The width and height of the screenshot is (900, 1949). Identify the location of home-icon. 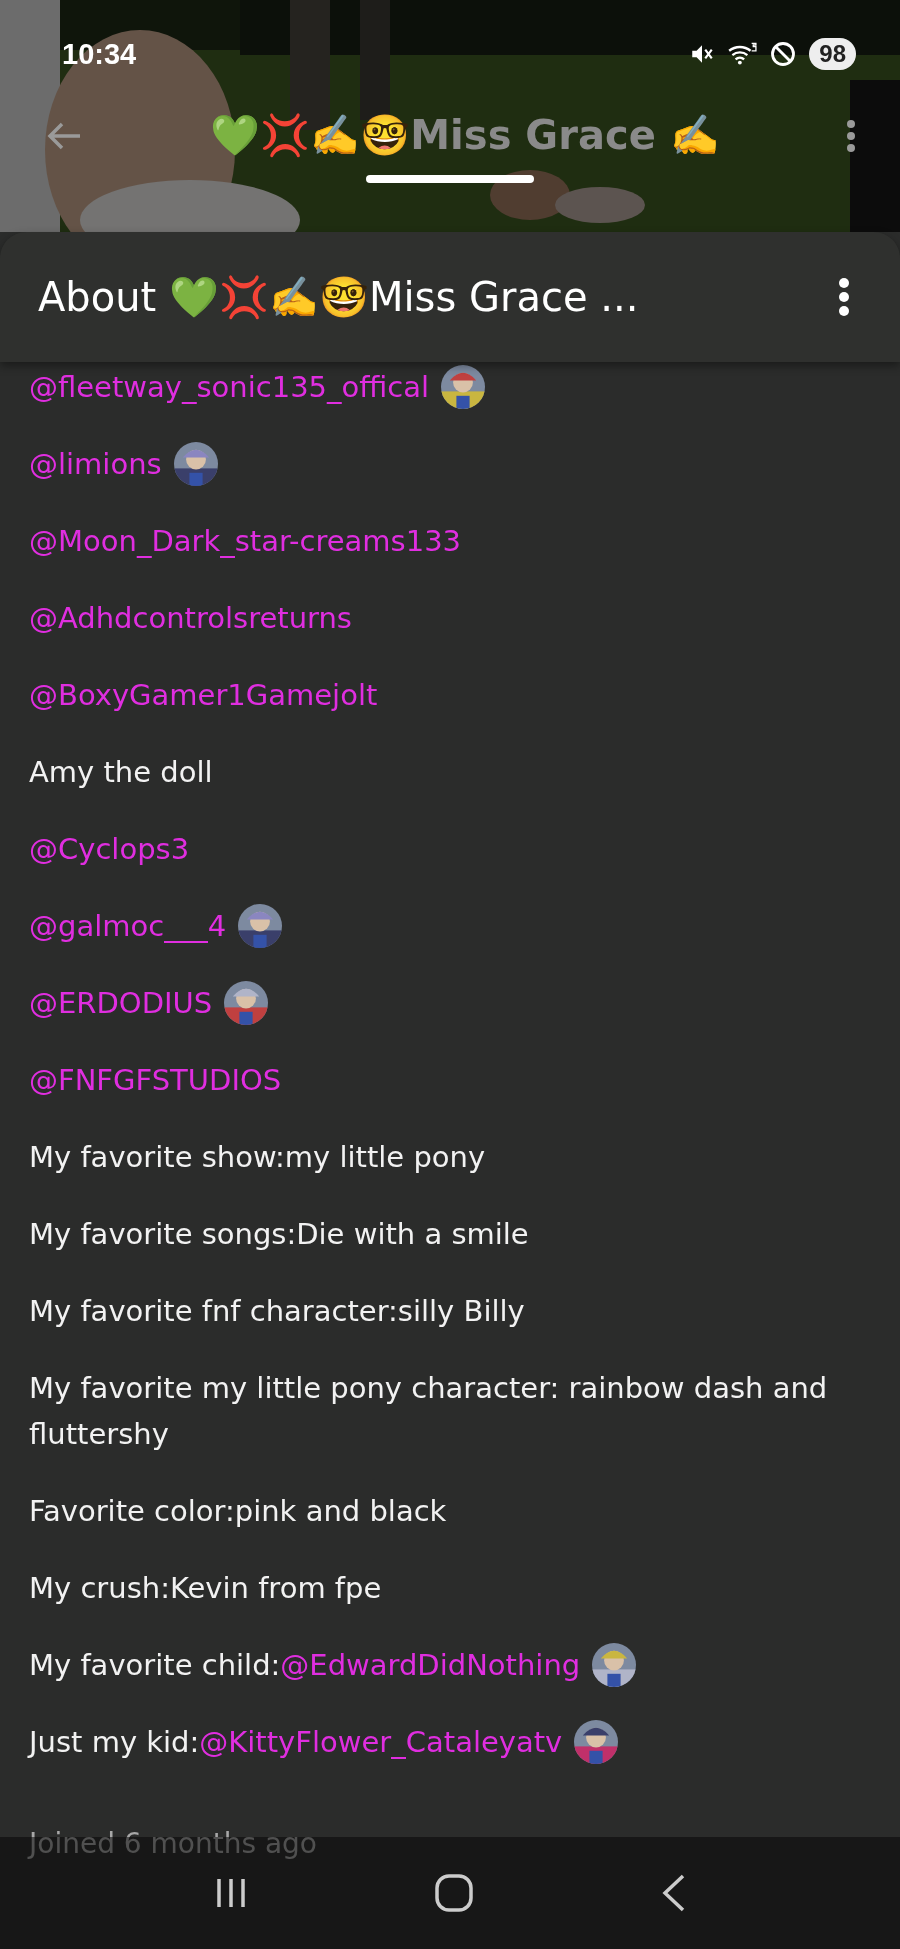
(454, 1893).